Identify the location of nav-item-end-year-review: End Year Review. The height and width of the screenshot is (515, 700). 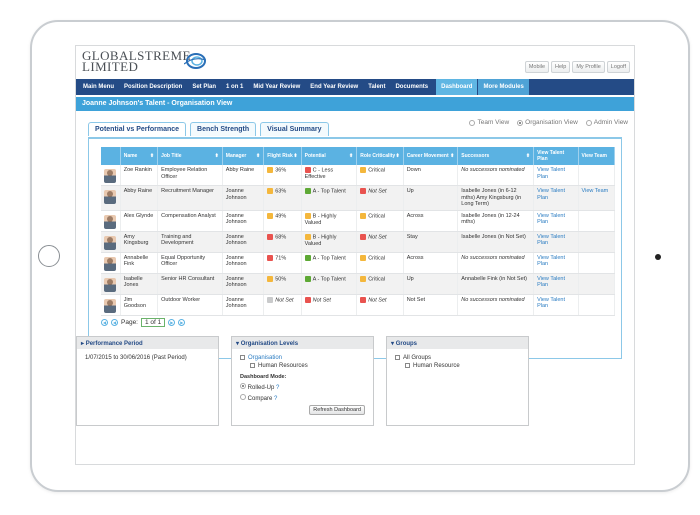
(334, 87).